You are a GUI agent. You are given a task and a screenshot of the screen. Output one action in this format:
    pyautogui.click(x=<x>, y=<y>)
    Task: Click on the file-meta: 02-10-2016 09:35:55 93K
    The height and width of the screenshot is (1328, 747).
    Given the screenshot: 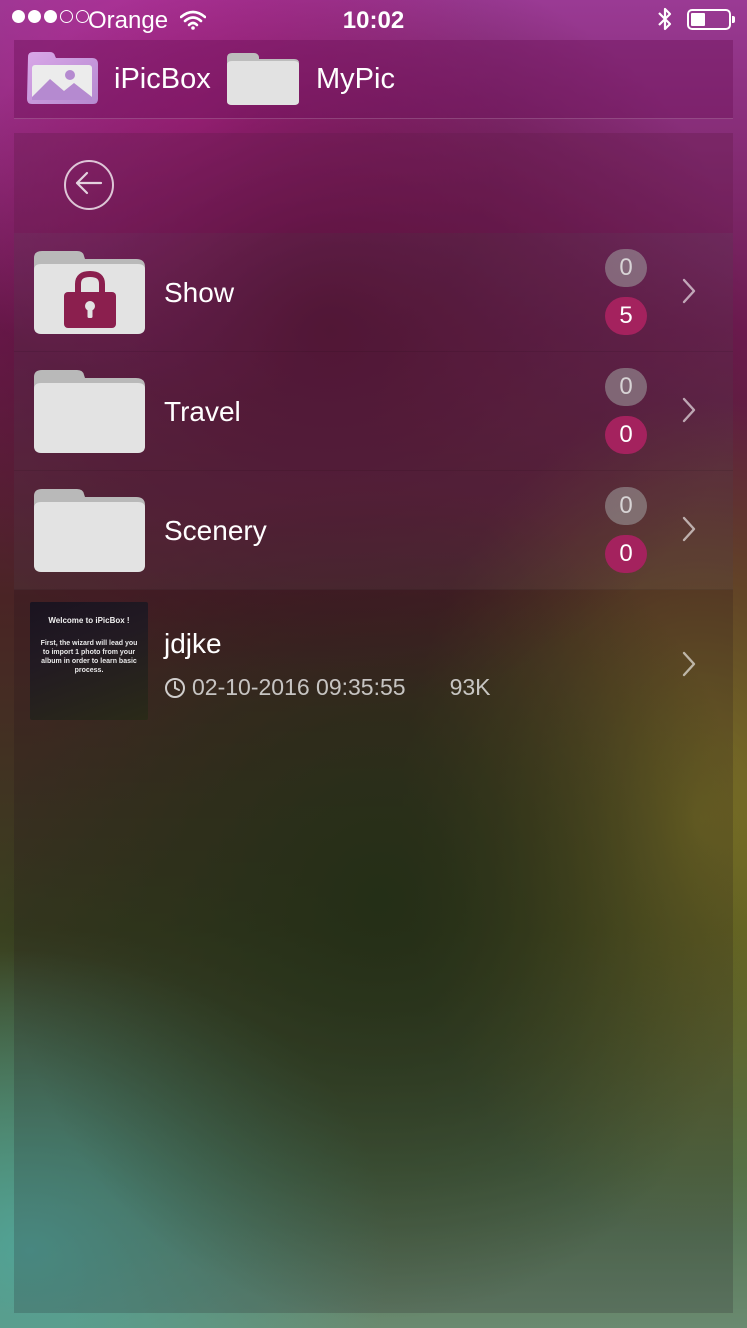 What is the action you would take?
    pyautogui.click(x=327, y=687)
    